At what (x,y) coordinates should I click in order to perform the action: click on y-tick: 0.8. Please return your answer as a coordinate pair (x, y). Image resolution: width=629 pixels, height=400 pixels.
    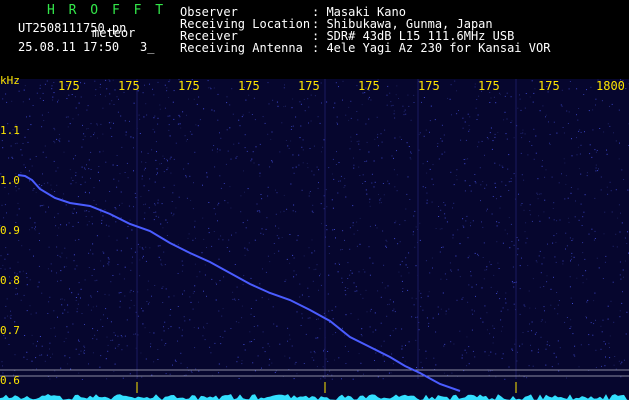
    Looking at the image, I should click on (10, 280).